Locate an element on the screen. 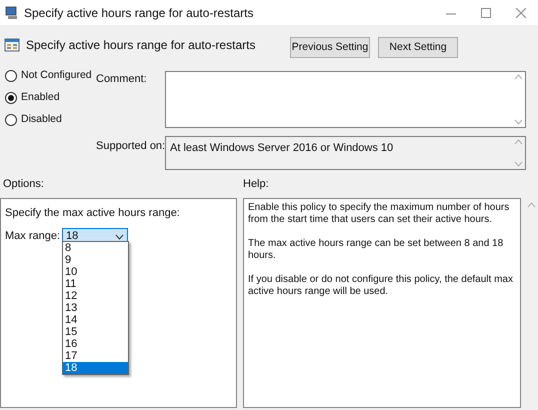 The height and width of the screenshot is (410, 538). help-text: The max active hours range can be set between 8 and 18 hours. is located at coordinates (376, 250).